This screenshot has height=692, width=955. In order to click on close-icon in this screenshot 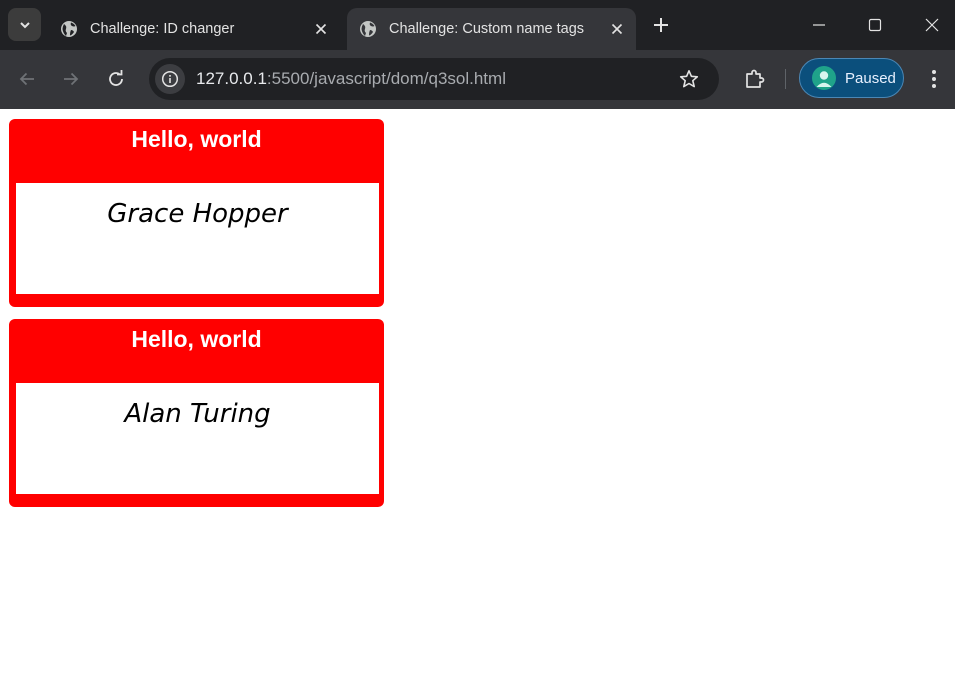, I will do `click(932, 25)`.